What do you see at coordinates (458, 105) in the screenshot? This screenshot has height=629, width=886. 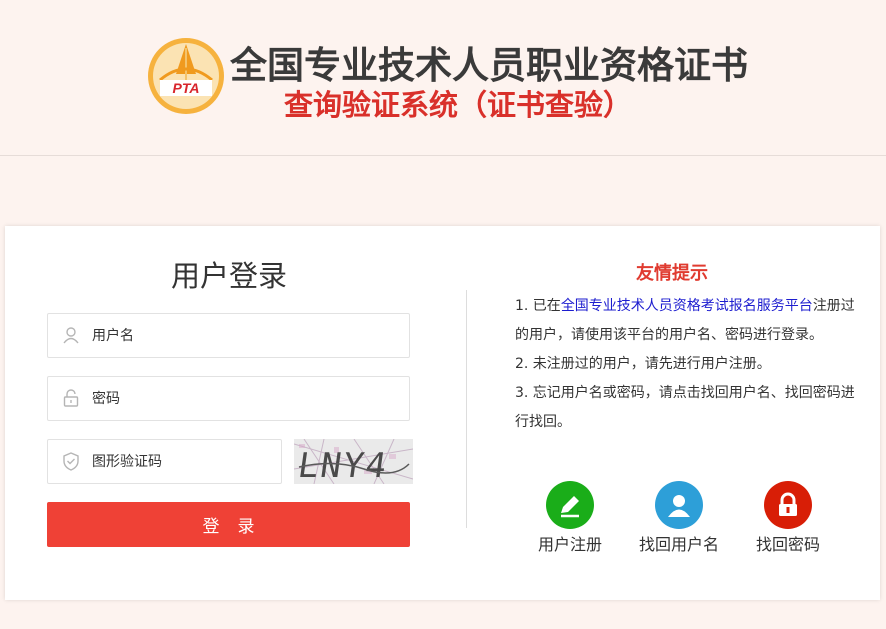 I see `page-subtitle: 查询验证系统（证书查验）` at bounding box center [458, 105].